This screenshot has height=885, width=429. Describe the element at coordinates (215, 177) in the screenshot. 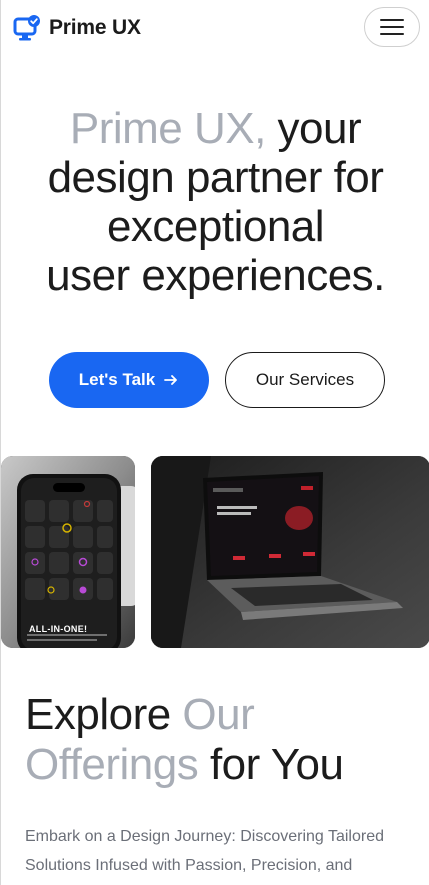

I see `hero-line-2: design partner for` at that location.